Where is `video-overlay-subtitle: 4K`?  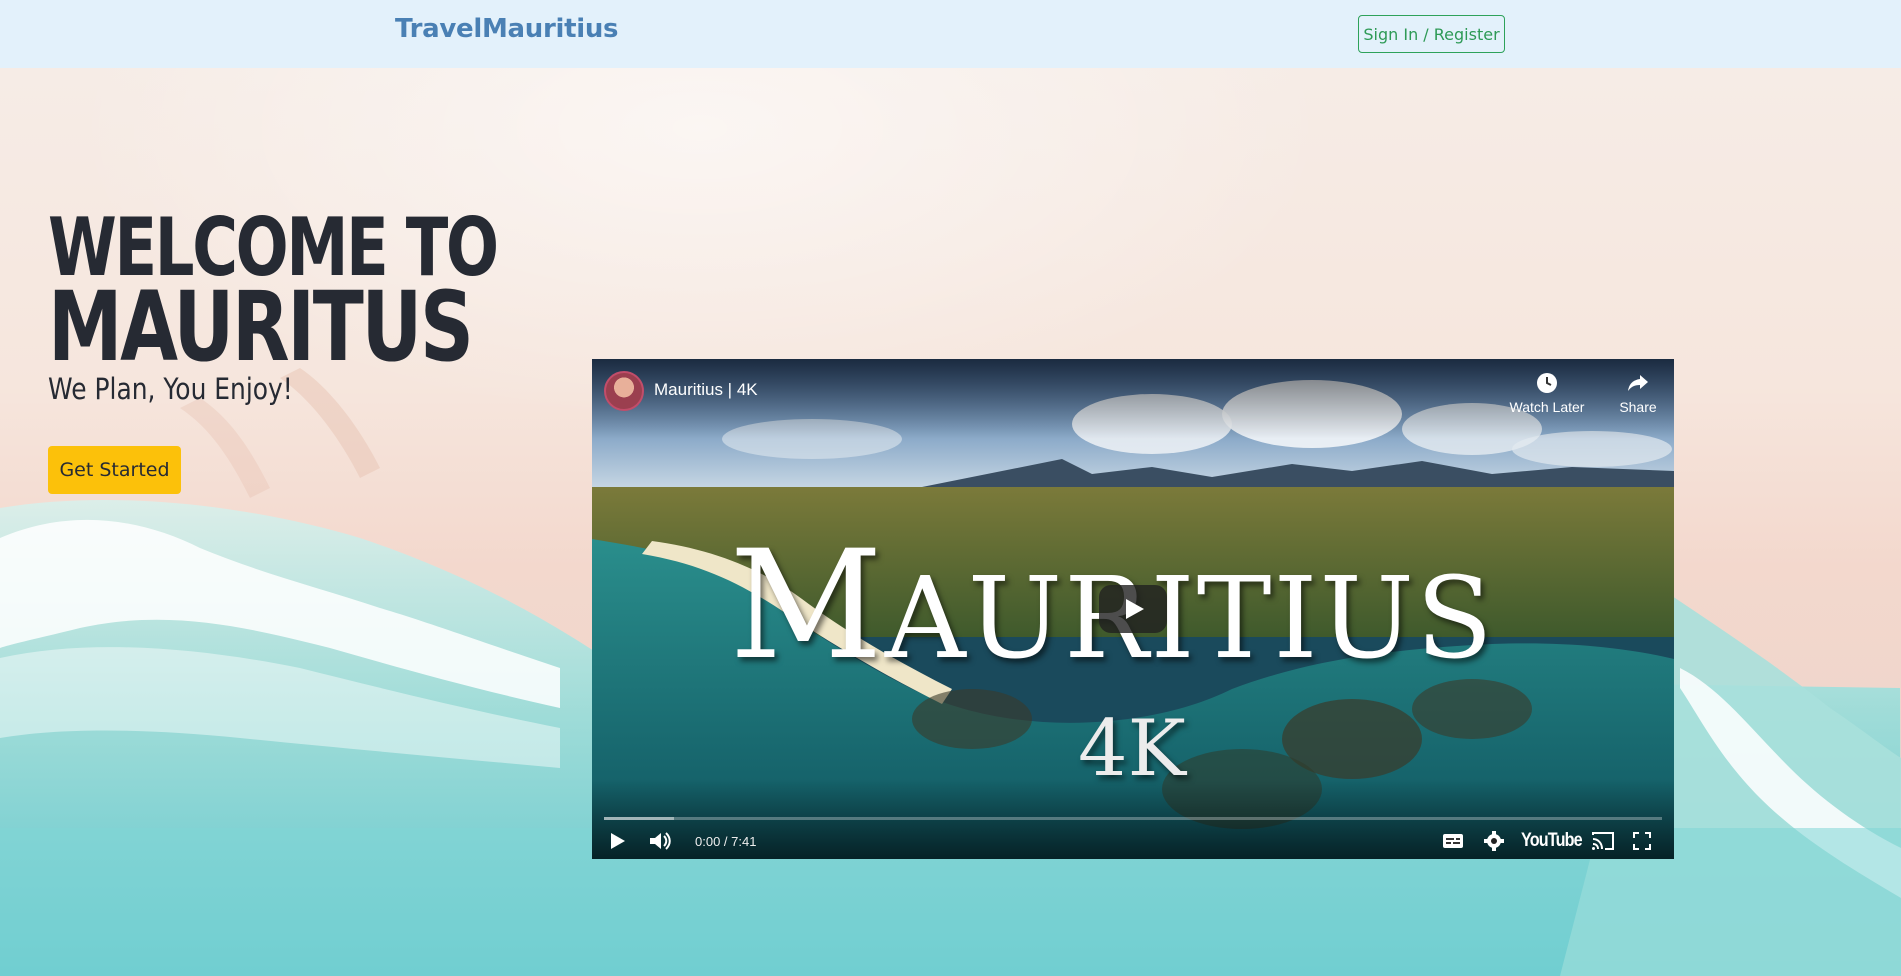
video-overlay-subtitle: 4K is located at coordinates (1132, 749).